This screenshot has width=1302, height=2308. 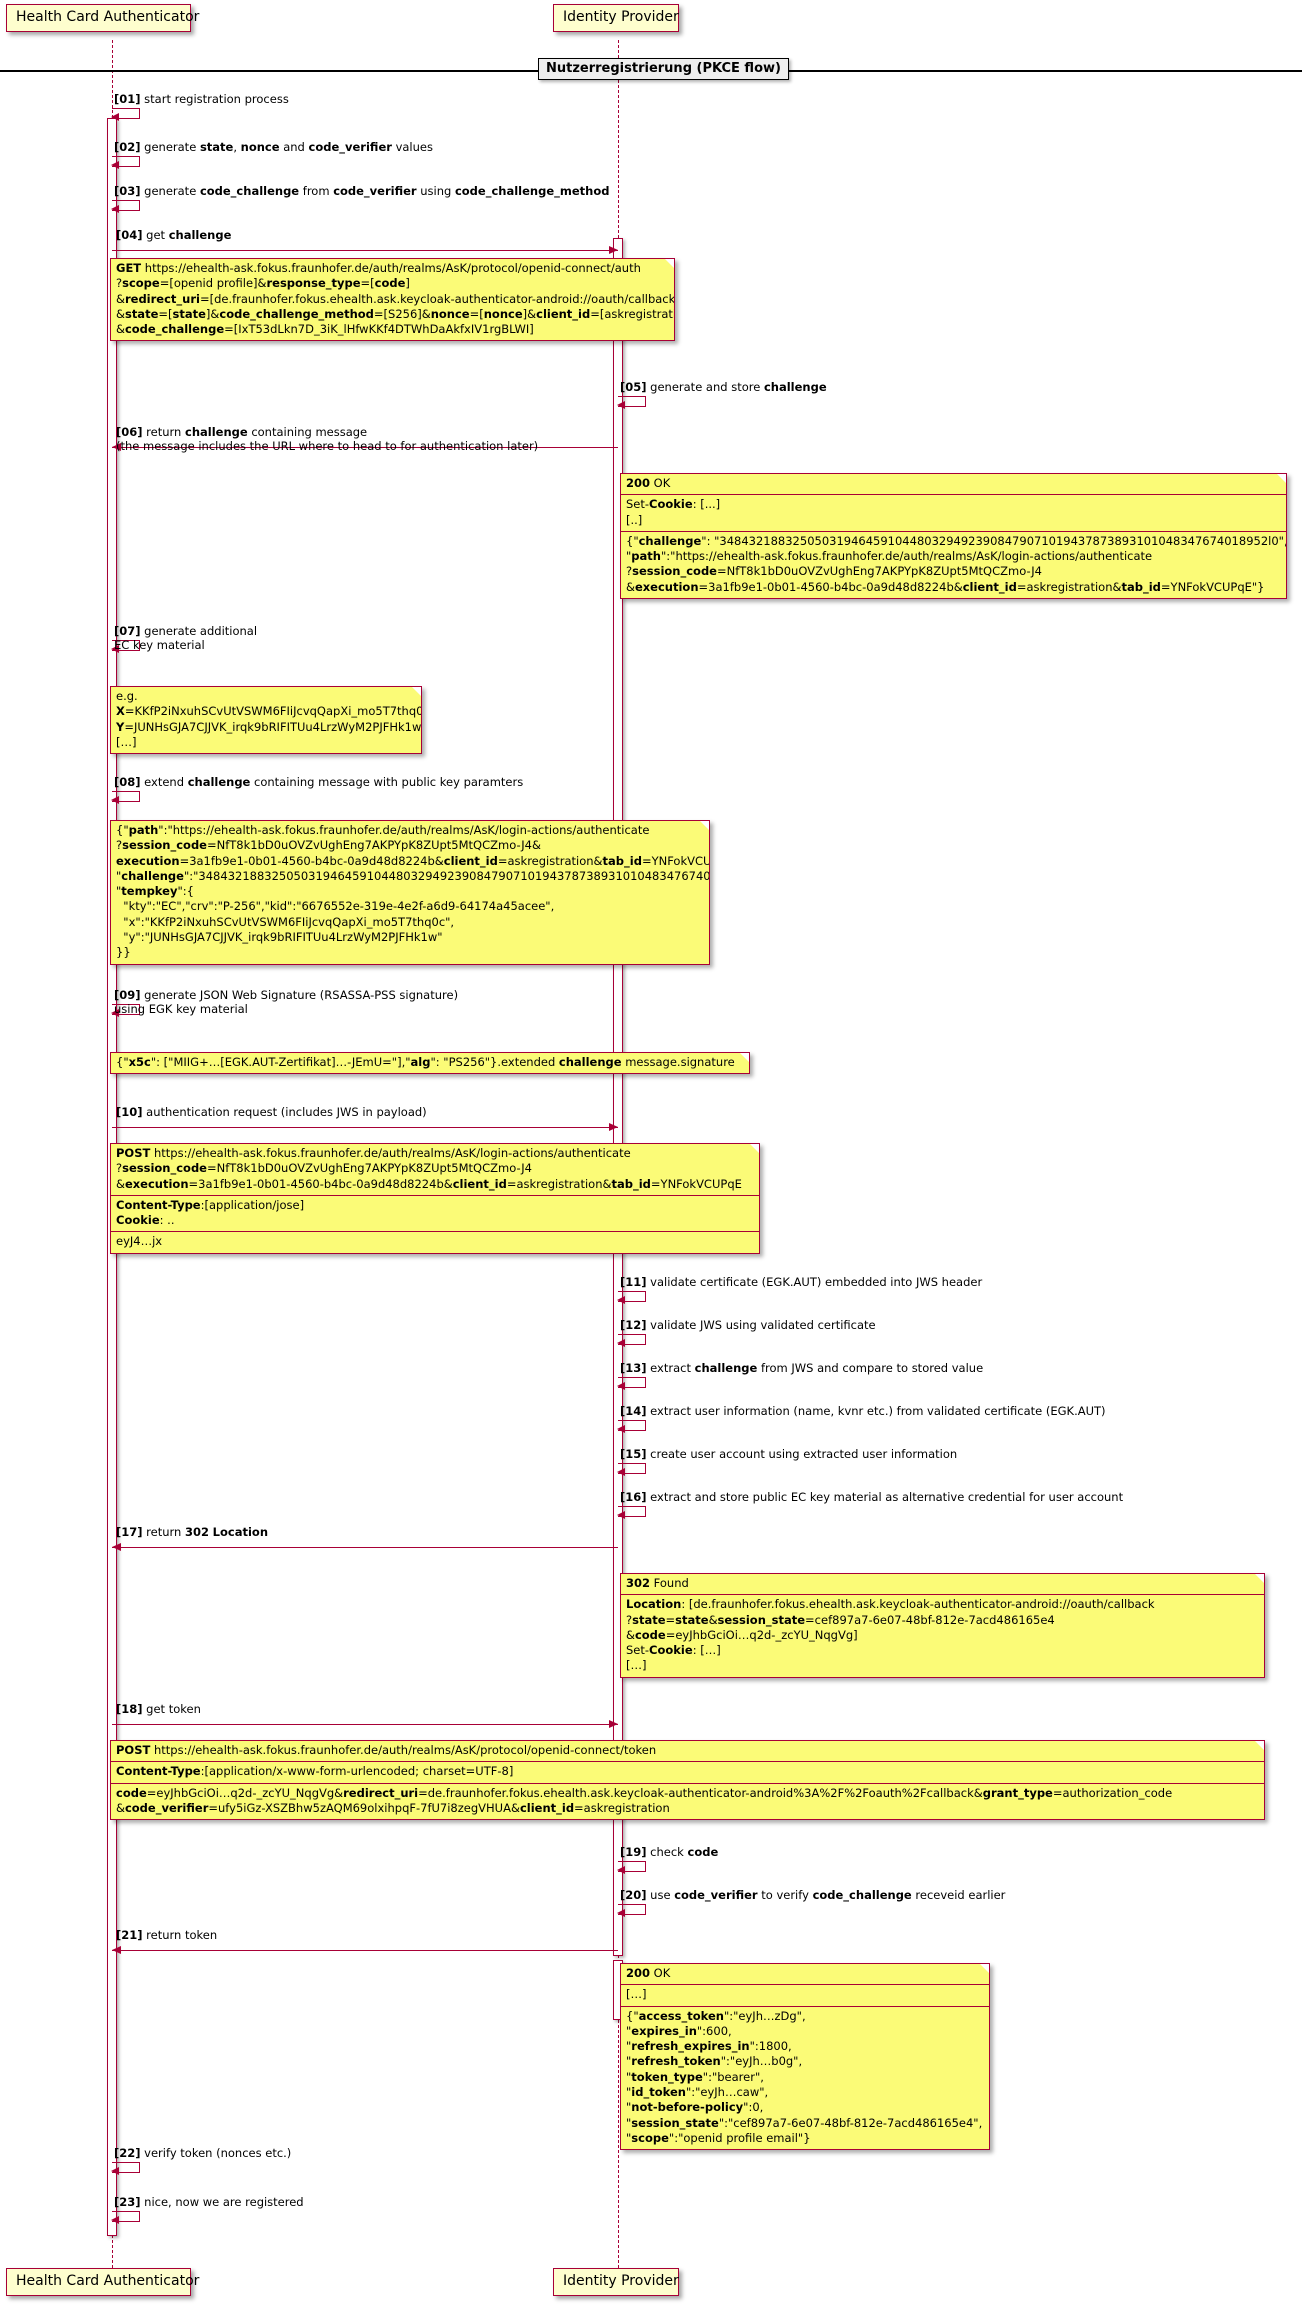 What do you see at coordinates (631, 1383) in the screenshot?
I see `message-13-loop` at bounding box center [631, 1383].